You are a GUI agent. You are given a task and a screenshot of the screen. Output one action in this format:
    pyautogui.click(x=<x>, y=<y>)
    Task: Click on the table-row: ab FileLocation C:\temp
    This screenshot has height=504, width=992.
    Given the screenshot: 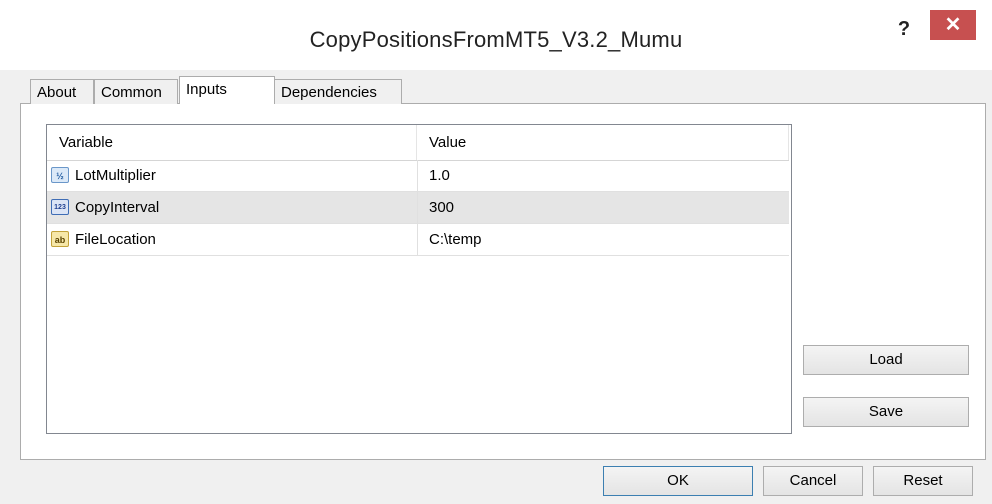 What is the action you would take?
    pyautogui.click(x=418, y=240)
    